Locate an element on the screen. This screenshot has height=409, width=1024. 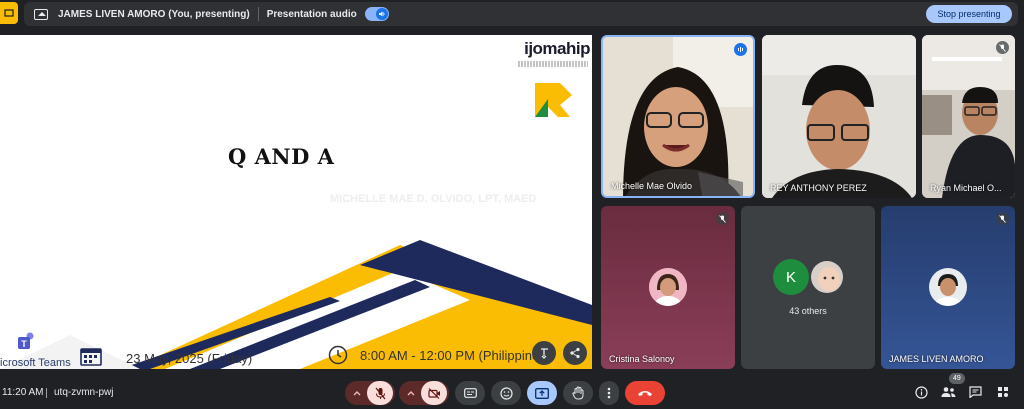
camera-off-icon is located at coordinates (433, 393).